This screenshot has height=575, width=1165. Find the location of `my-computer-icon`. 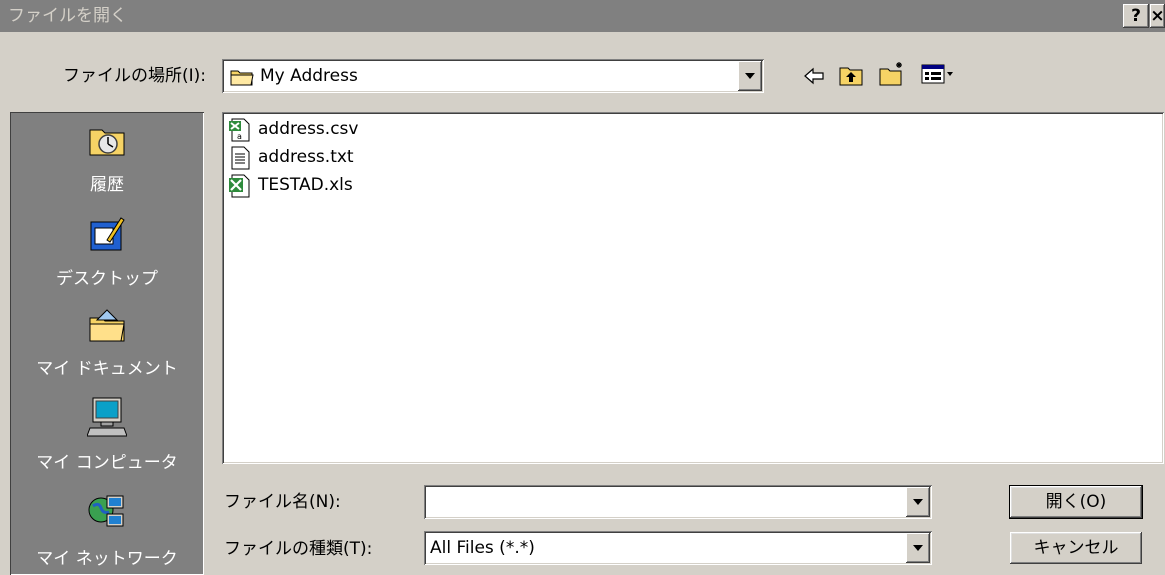

my-computer-icon is located at coordinates (107, 416).